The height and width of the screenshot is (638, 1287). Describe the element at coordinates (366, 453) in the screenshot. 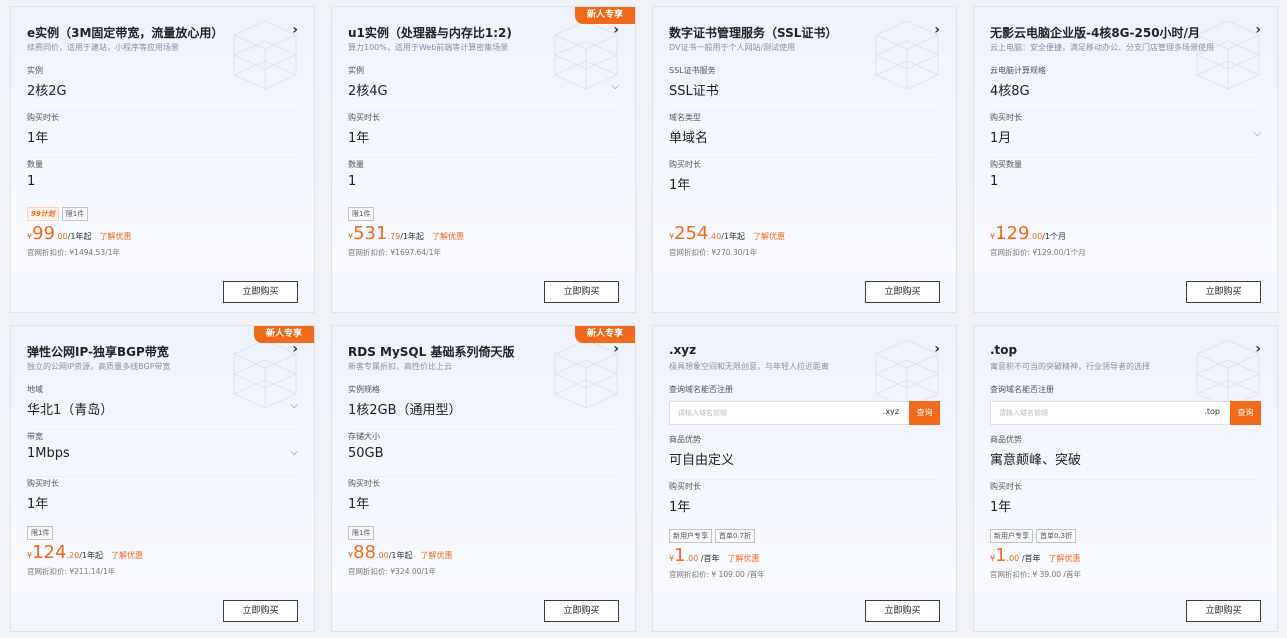

I see `field-value: 50GB` at that location.